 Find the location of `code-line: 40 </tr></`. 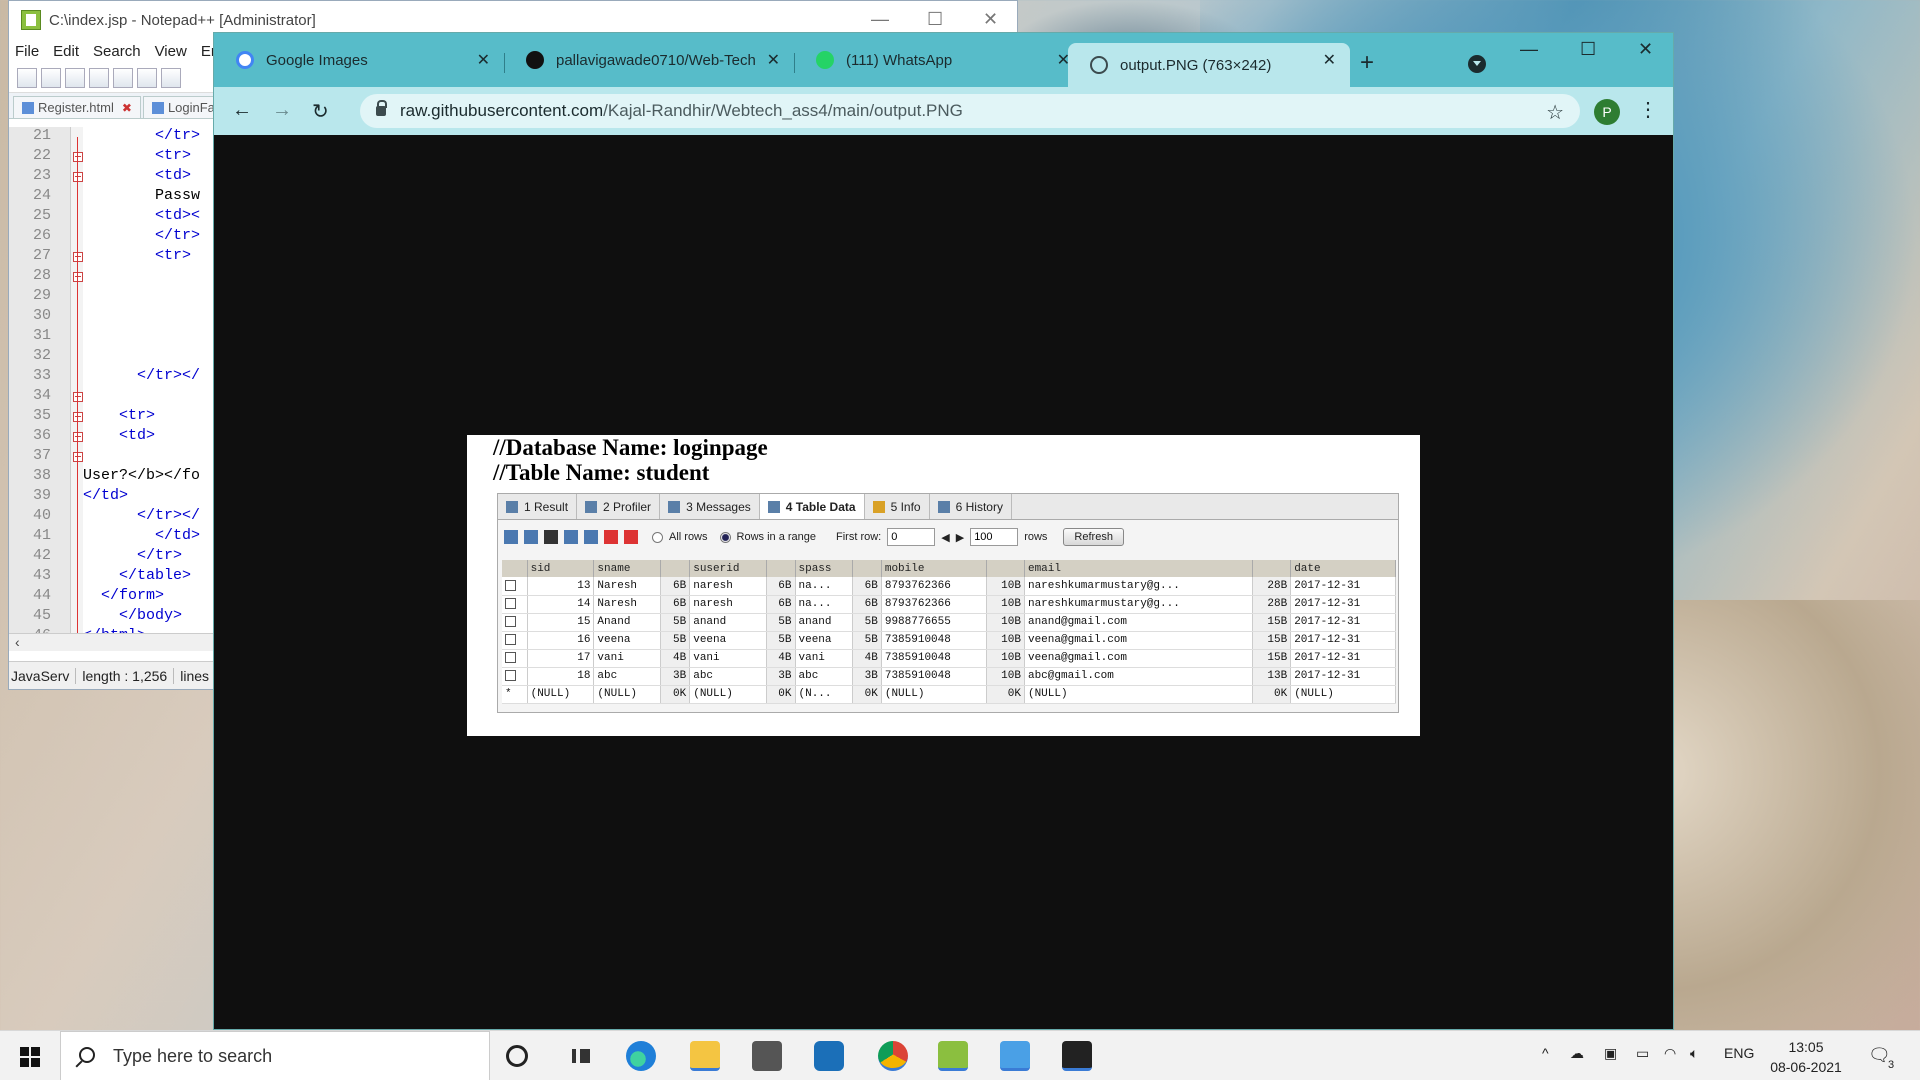

code-line: 40 </tr></ is located at coordinates (111, 517).